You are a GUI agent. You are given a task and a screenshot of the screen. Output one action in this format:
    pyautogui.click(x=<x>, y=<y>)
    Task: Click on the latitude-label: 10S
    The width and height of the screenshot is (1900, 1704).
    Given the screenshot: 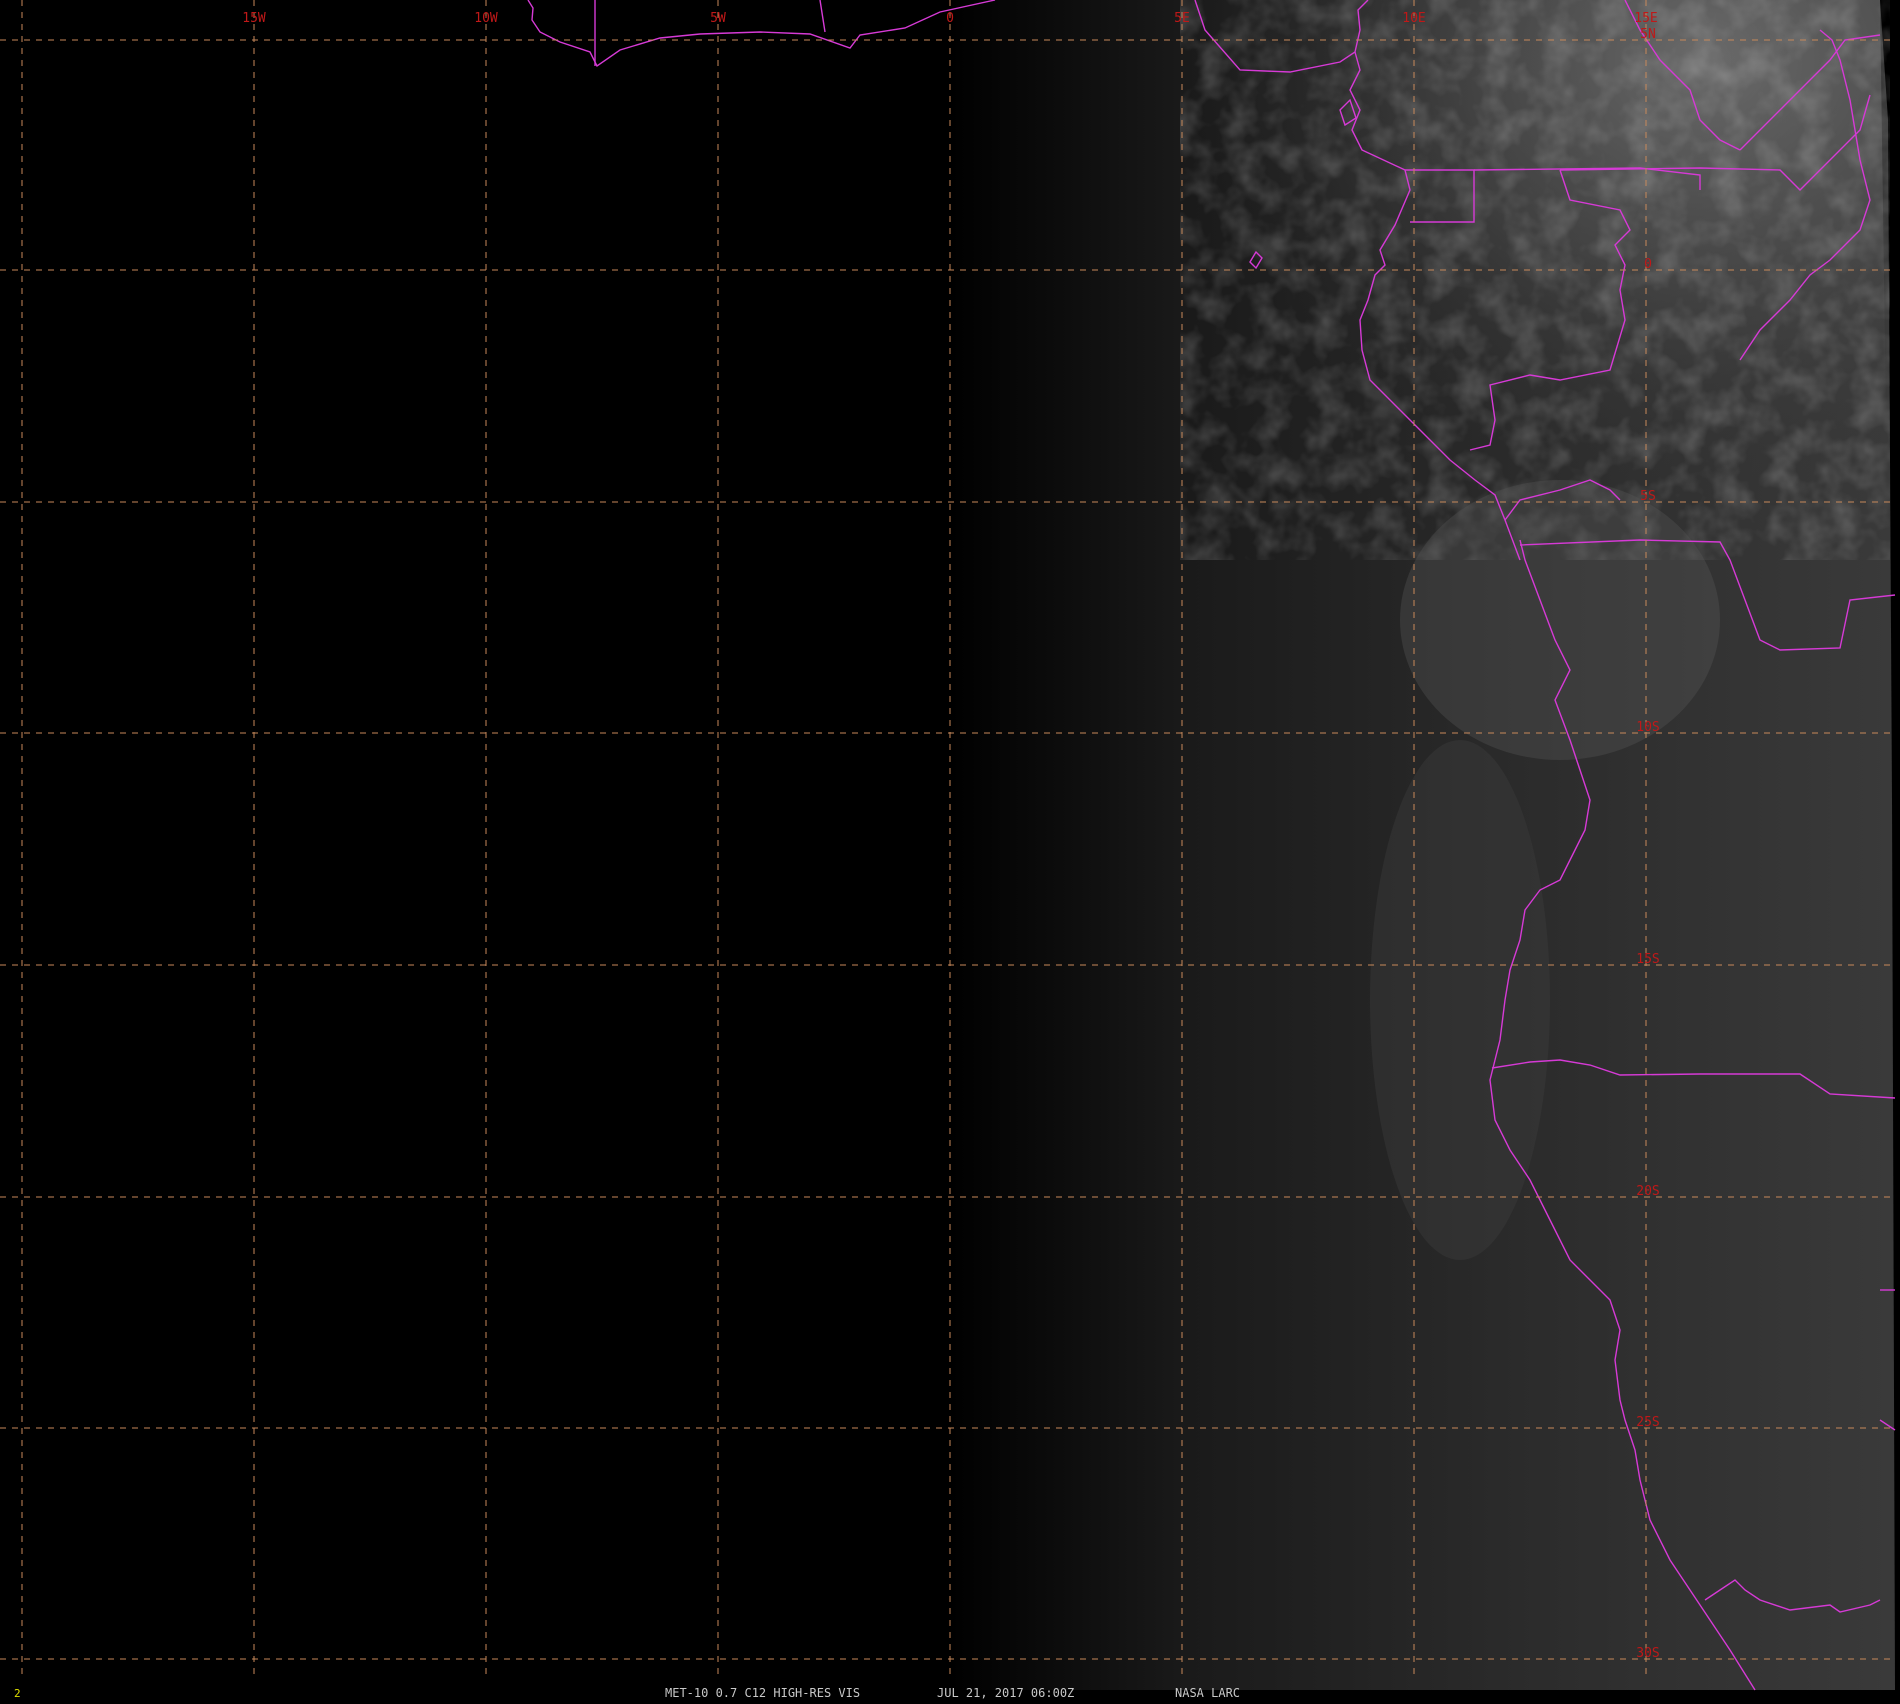 What is the action you would take?
    pyautogui.click(x=1647, y=727)
    